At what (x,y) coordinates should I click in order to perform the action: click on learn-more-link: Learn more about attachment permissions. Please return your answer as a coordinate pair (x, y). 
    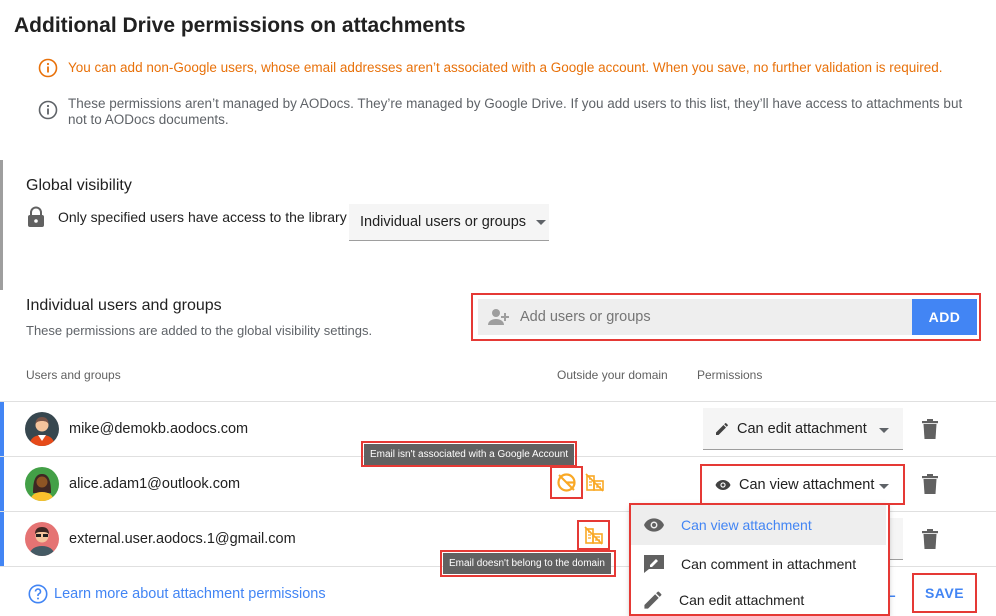
    Looking at the image, I should click on (177, 594).